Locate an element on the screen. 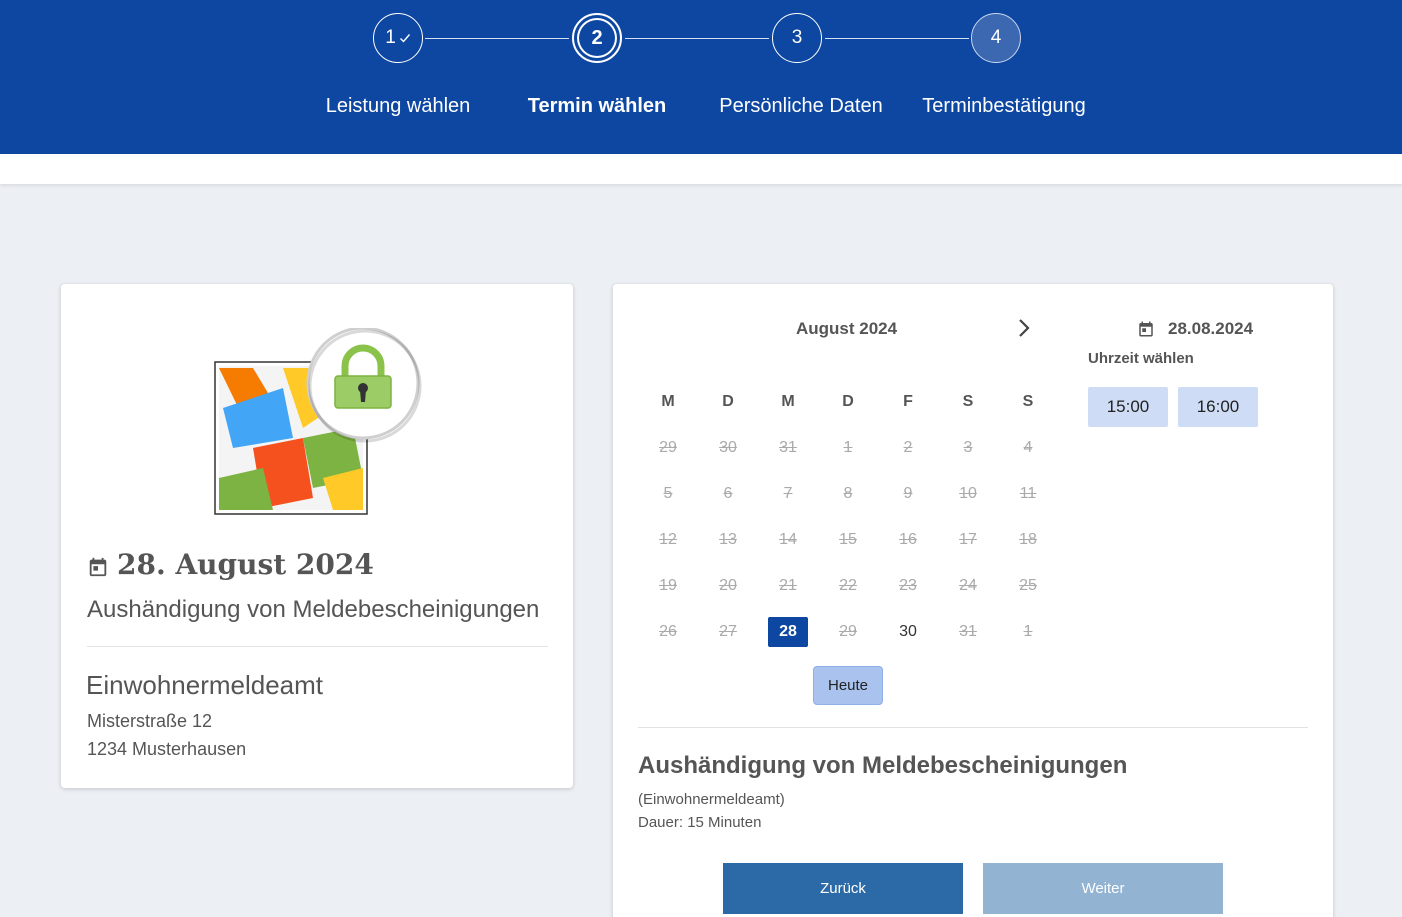  summary-service: Aushändigung von Meldebescheinigungen is located at coordinates (313, 609).